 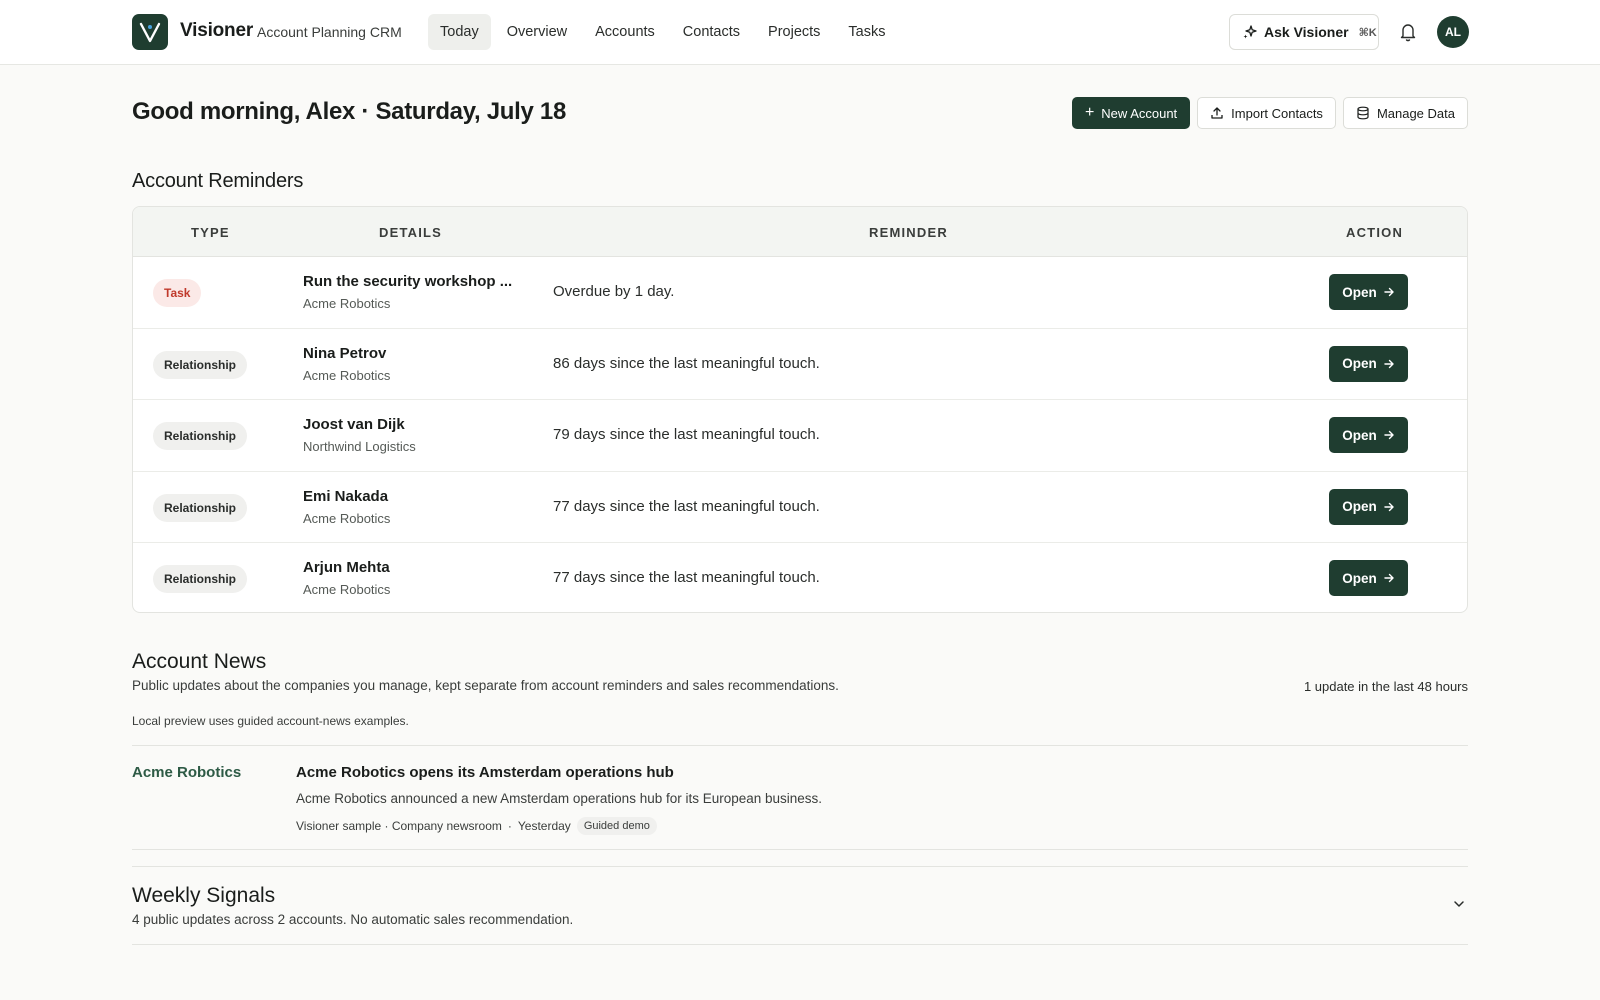 What do you see at coordinates (359, 446) in the screenshot?
I see `detail-company: Northwind Logistics` at bounding box center [359, 446].